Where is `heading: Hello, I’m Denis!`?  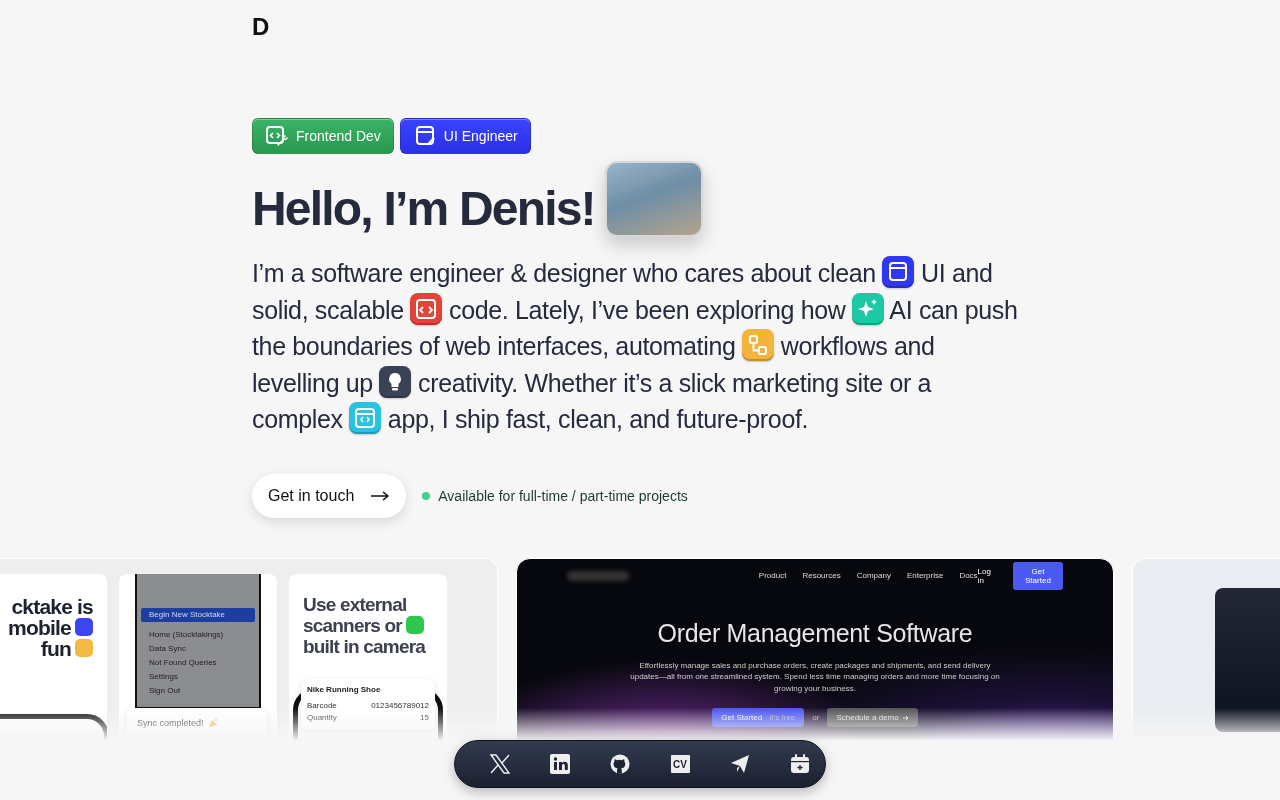 heading: Hello, I’m Denis! is located at coordinates (423, 209).